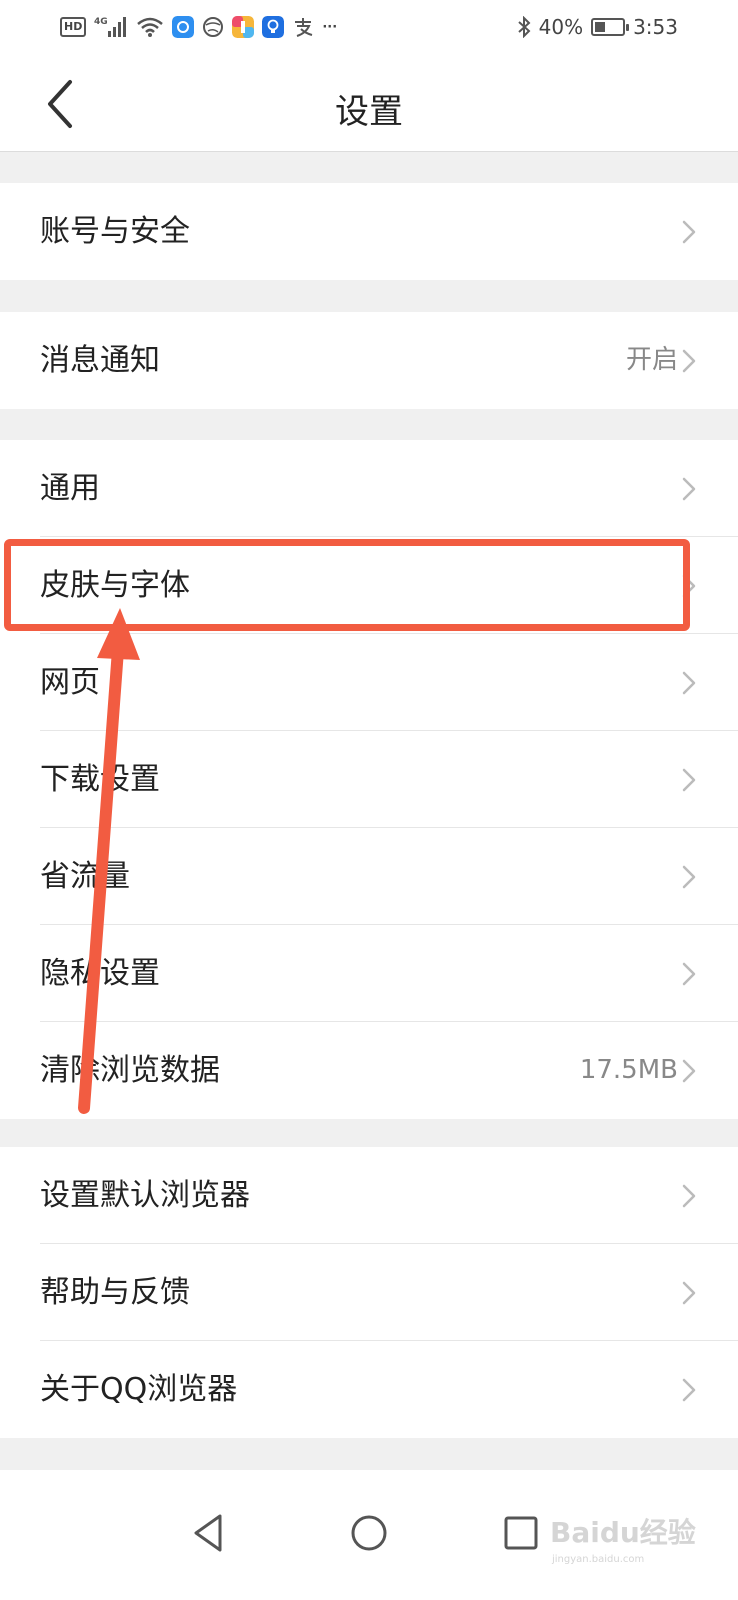 This screenshot has height=1600, width=738. Describe the element at coordinates (183, 27) in the screenshot. I see `app-blue-icon` at that location.